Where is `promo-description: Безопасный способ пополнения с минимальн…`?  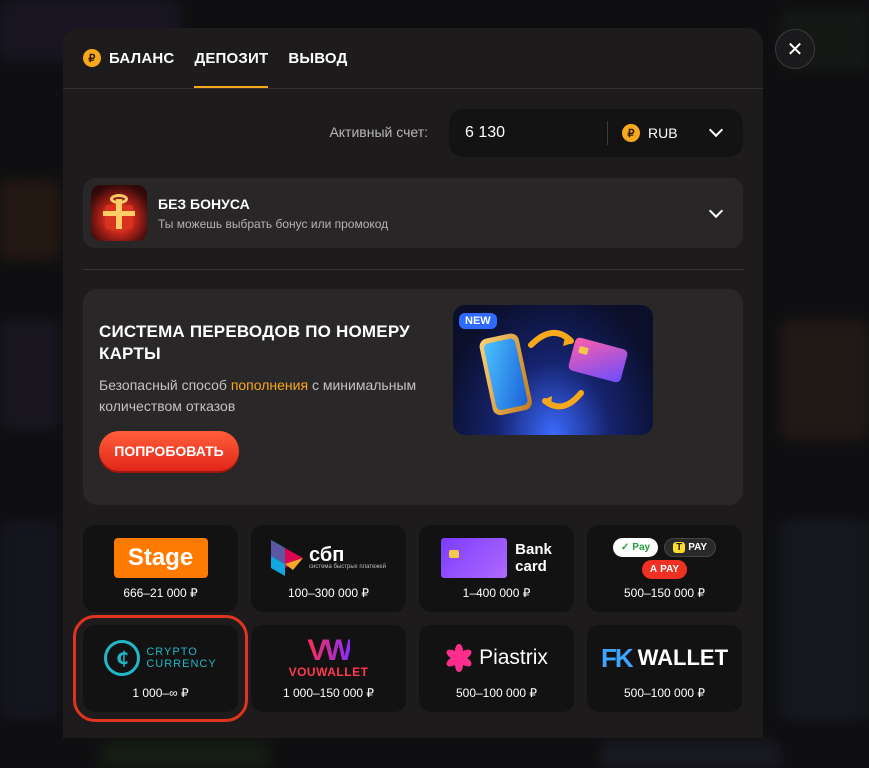 promo-description: Безопасный способ пополнения с минимальн… is located at coordinates (258, 395).